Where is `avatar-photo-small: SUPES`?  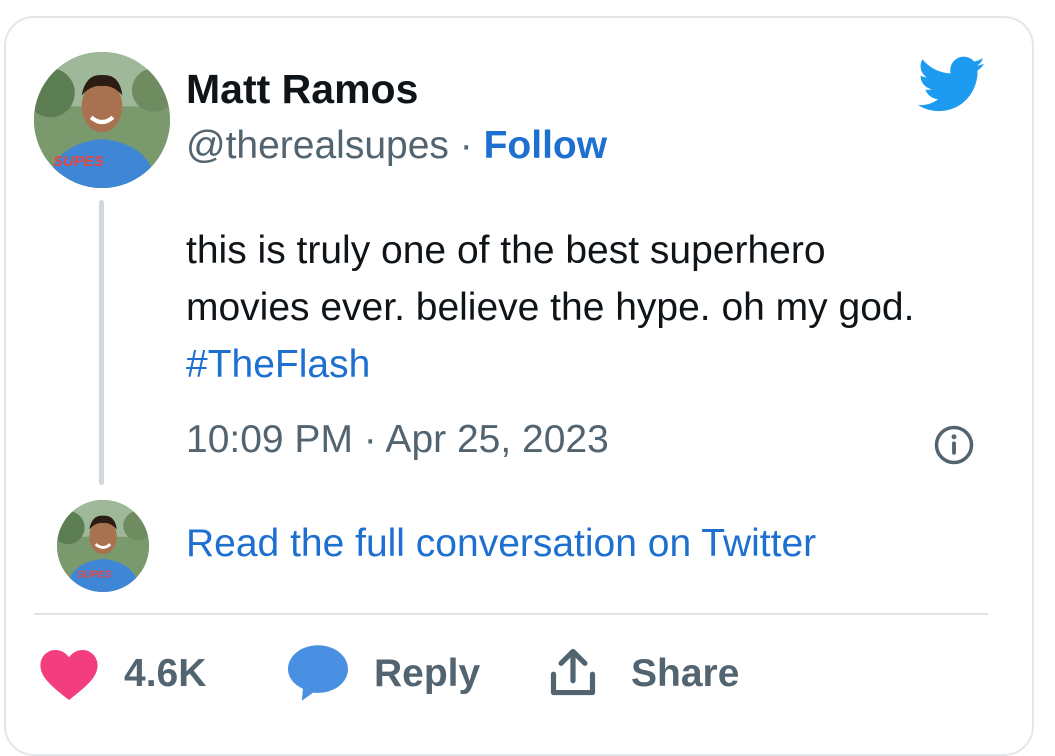
avatar-photo-small: SUPES is located at coordinates (103, 546).